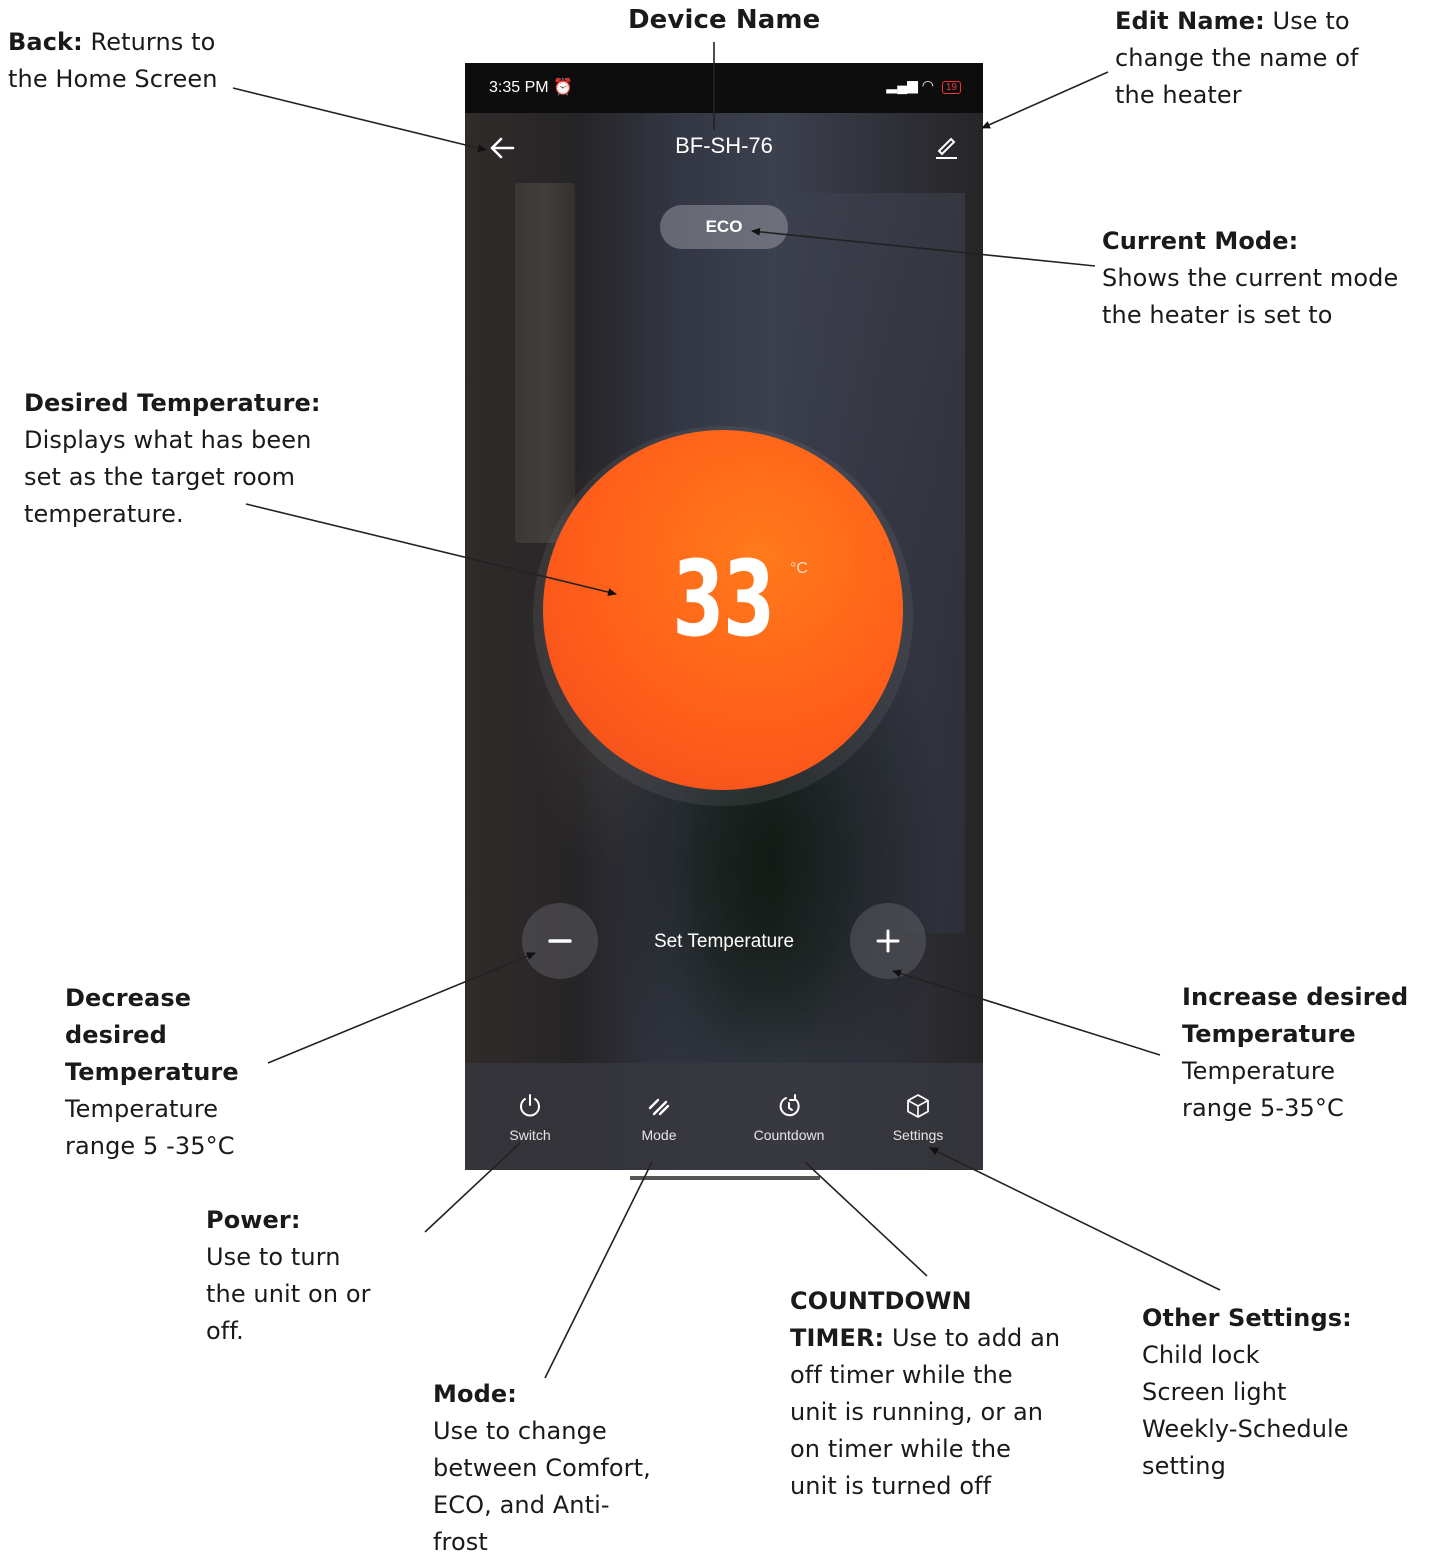  What do you see at coordinates (128, 61) in the screenshot?
I see `back-annotation: Back: Returns to the Home Screen` at bounding box center [128, 61].